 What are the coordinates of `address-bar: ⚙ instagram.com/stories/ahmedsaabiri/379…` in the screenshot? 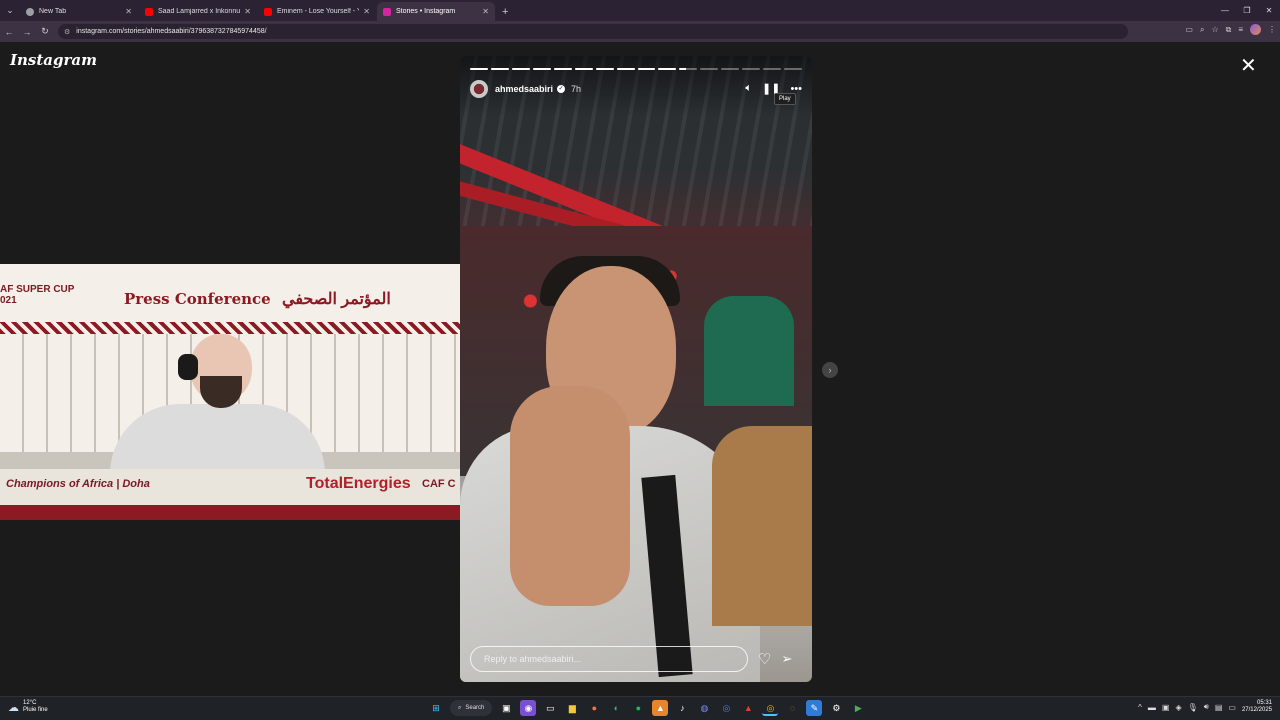 It's located at (593, 31).